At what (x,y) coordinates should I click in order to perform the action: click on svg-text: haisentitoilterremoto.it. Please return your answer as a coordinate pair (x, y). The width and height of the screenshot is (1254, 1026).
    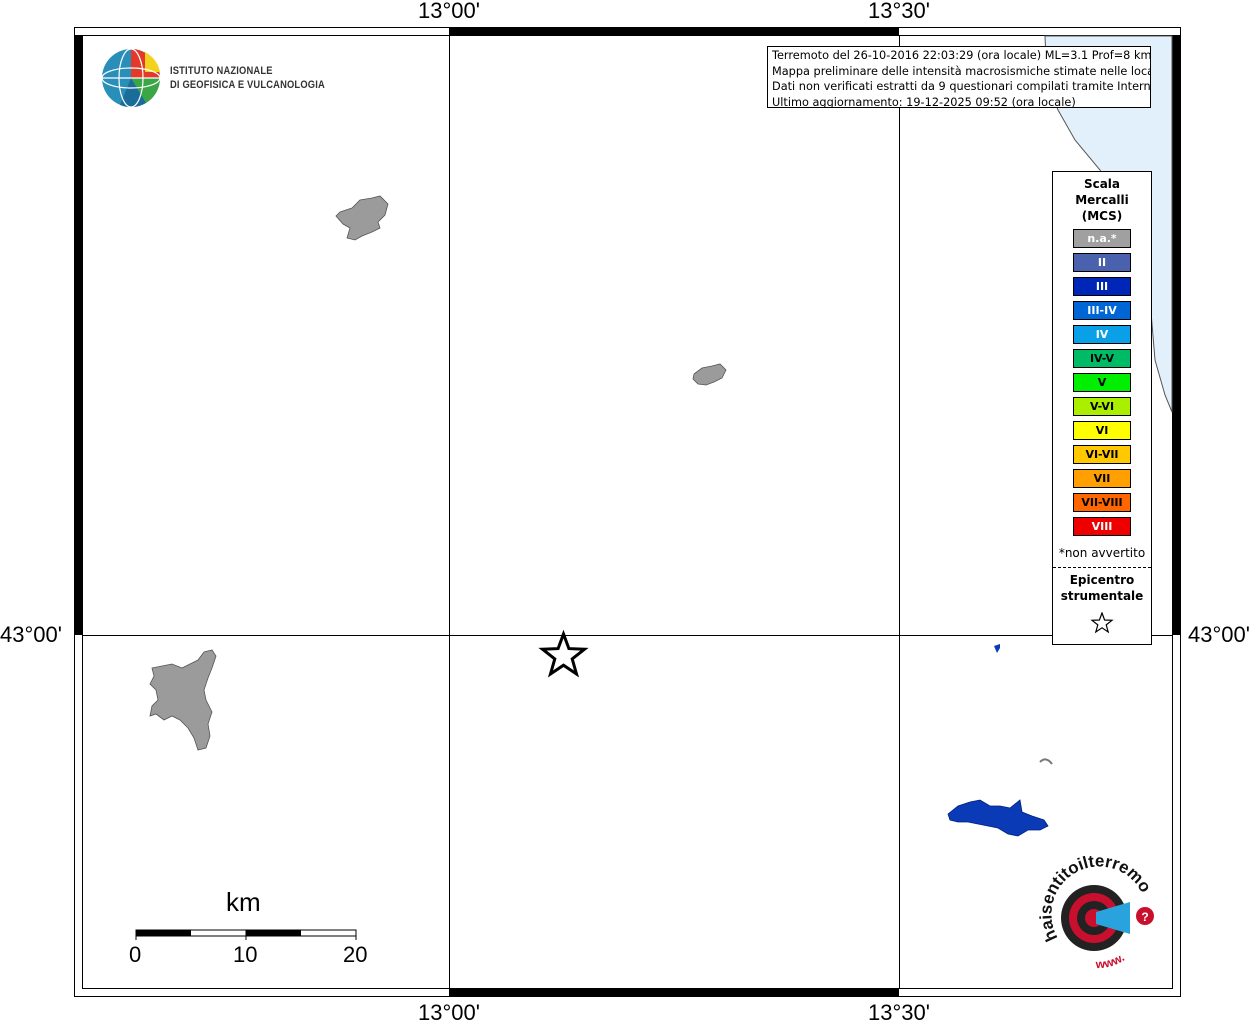
    Looking at the image, I should click on (1087, 897).